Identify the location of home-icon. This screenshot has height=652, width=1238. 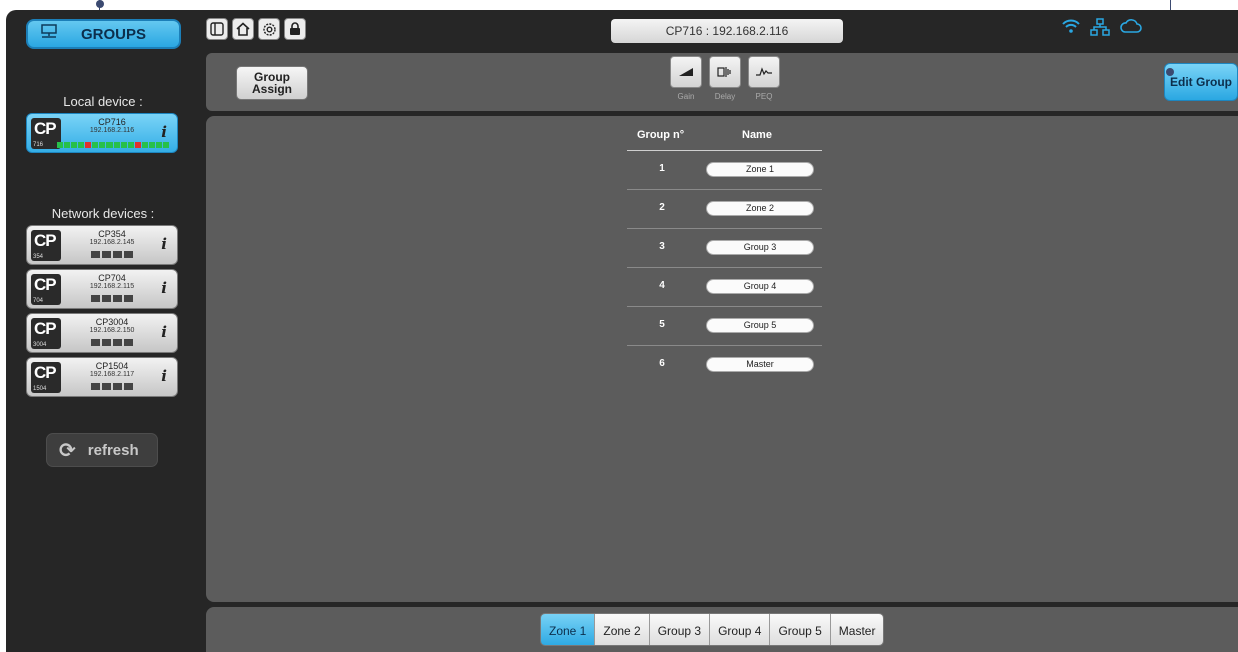
(243, 29).